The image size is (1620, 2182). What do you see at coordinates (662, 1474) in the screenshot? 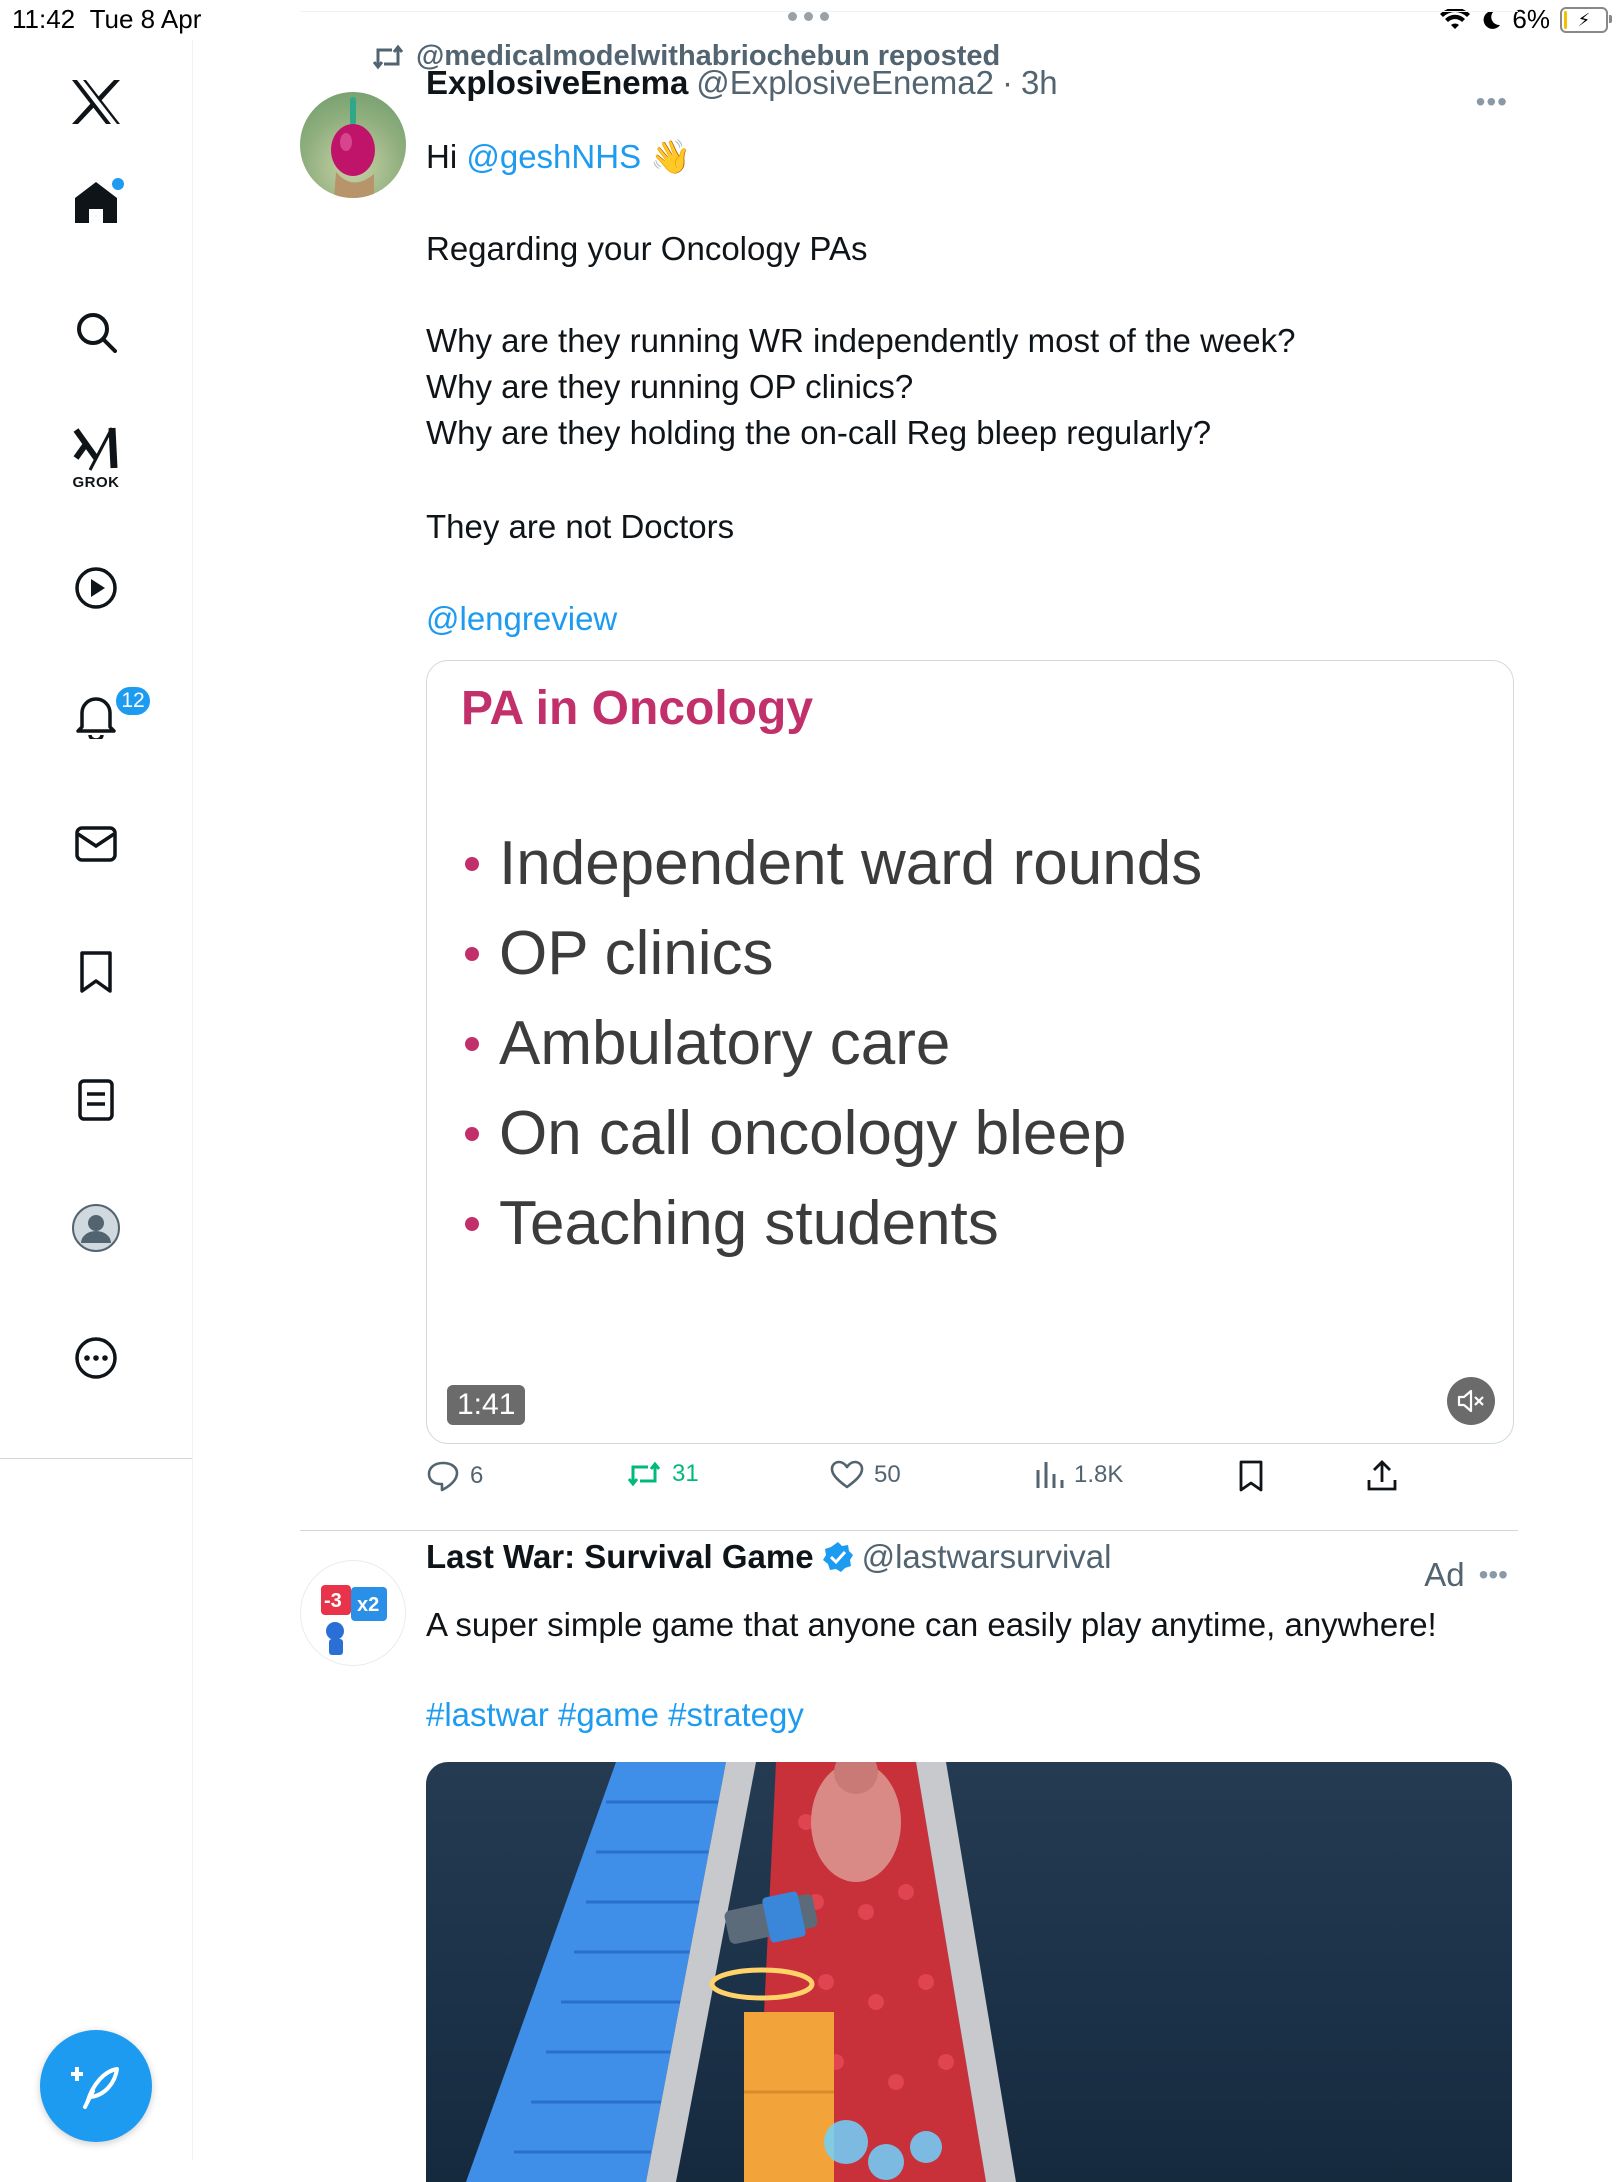
I see `repost-button: 31` at bounding box center [662, 1474].